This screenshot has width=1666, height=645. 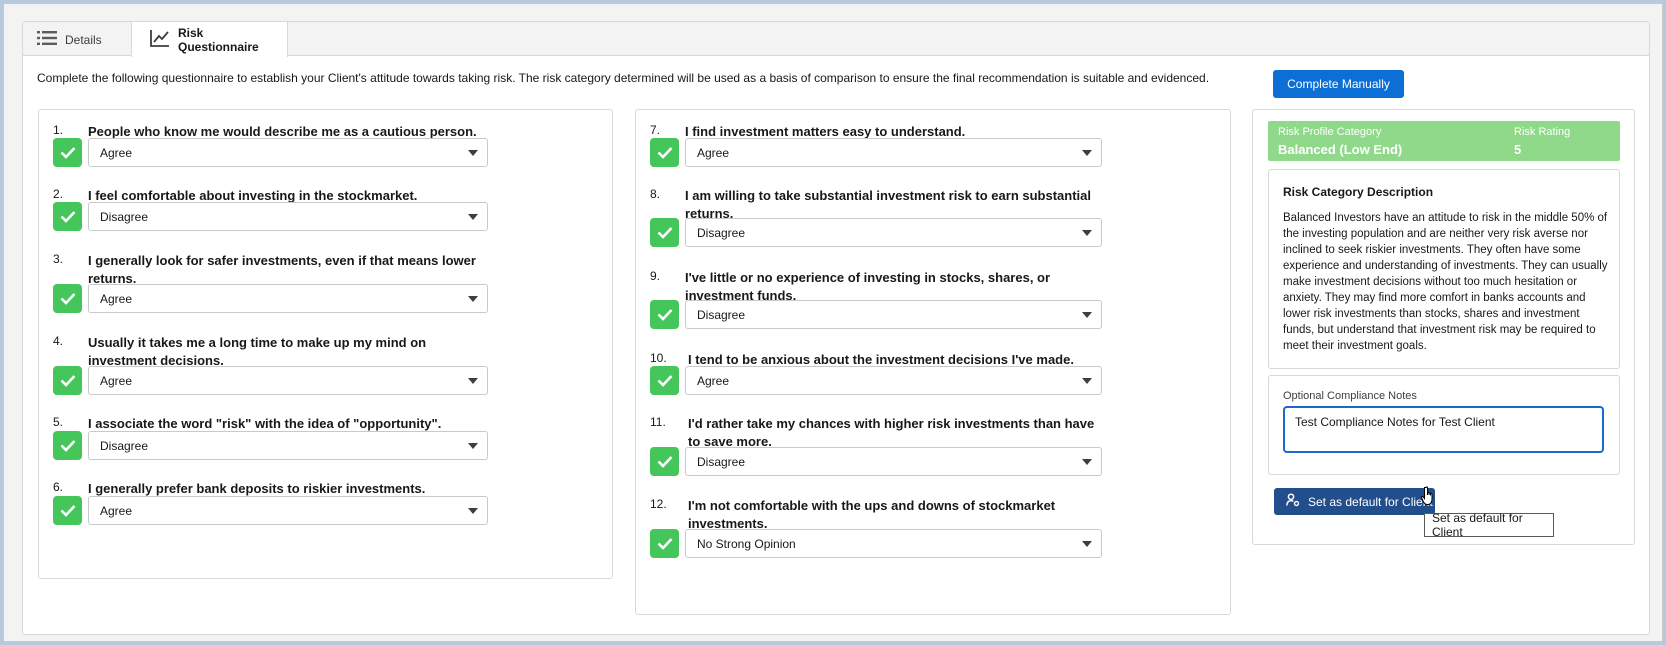 I want to click on tab-risk-questionnaire: Risk Questionnaire, so click(x=209, y=39).